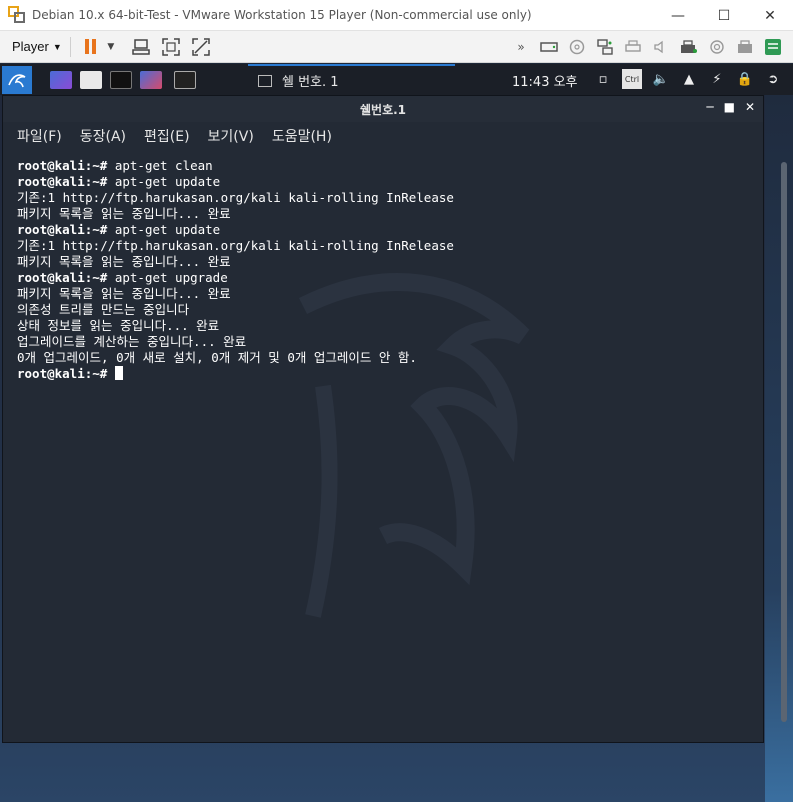 Image resolution: width=793 pixels, height=802 pixels. What do you see at coordinates (779, 448) in the screenshot?
I see `desktop-wallpaper-edge` at bounding box center [779, 448].